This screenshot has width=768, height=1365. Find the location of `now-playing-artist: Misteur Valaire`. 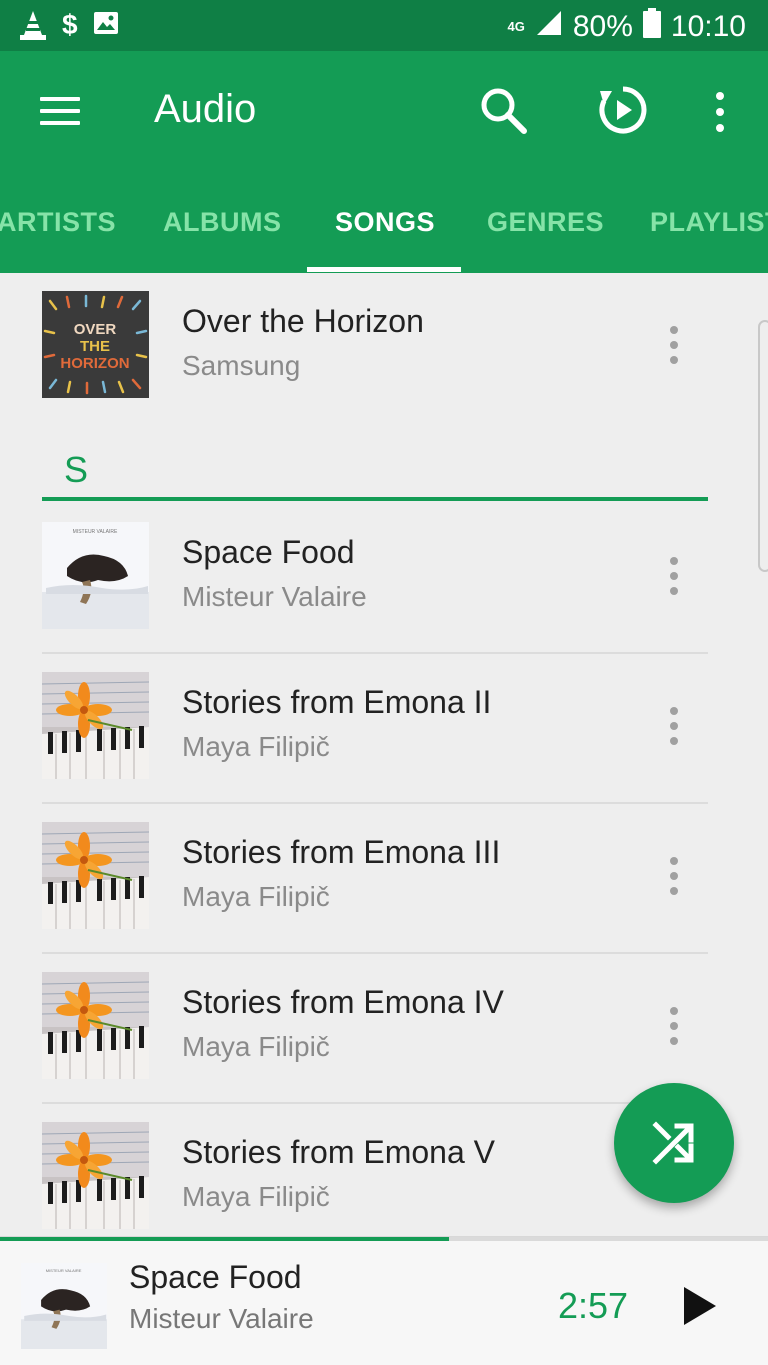

now-playing-artist: Misteur Valaire is located at coordinates (221, 1318).